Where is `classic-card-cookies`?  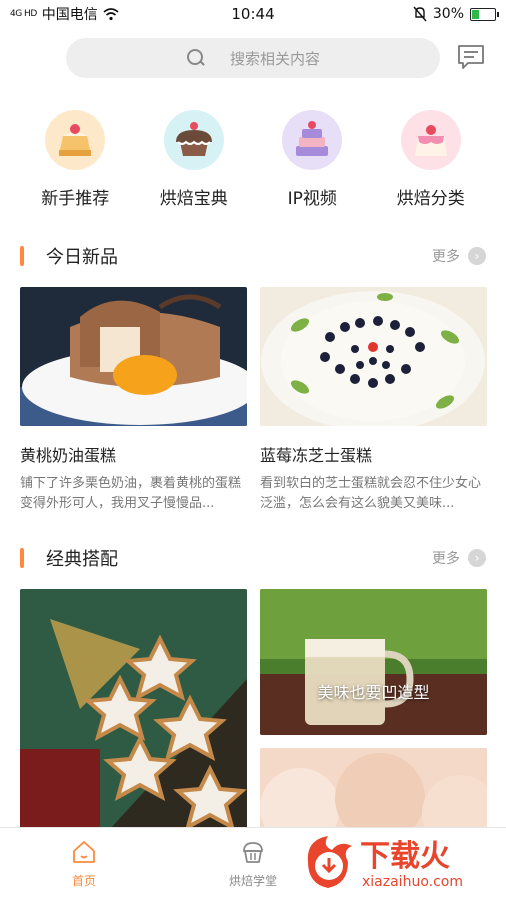
classic-card-cookies is located at coordinates (133, 709).